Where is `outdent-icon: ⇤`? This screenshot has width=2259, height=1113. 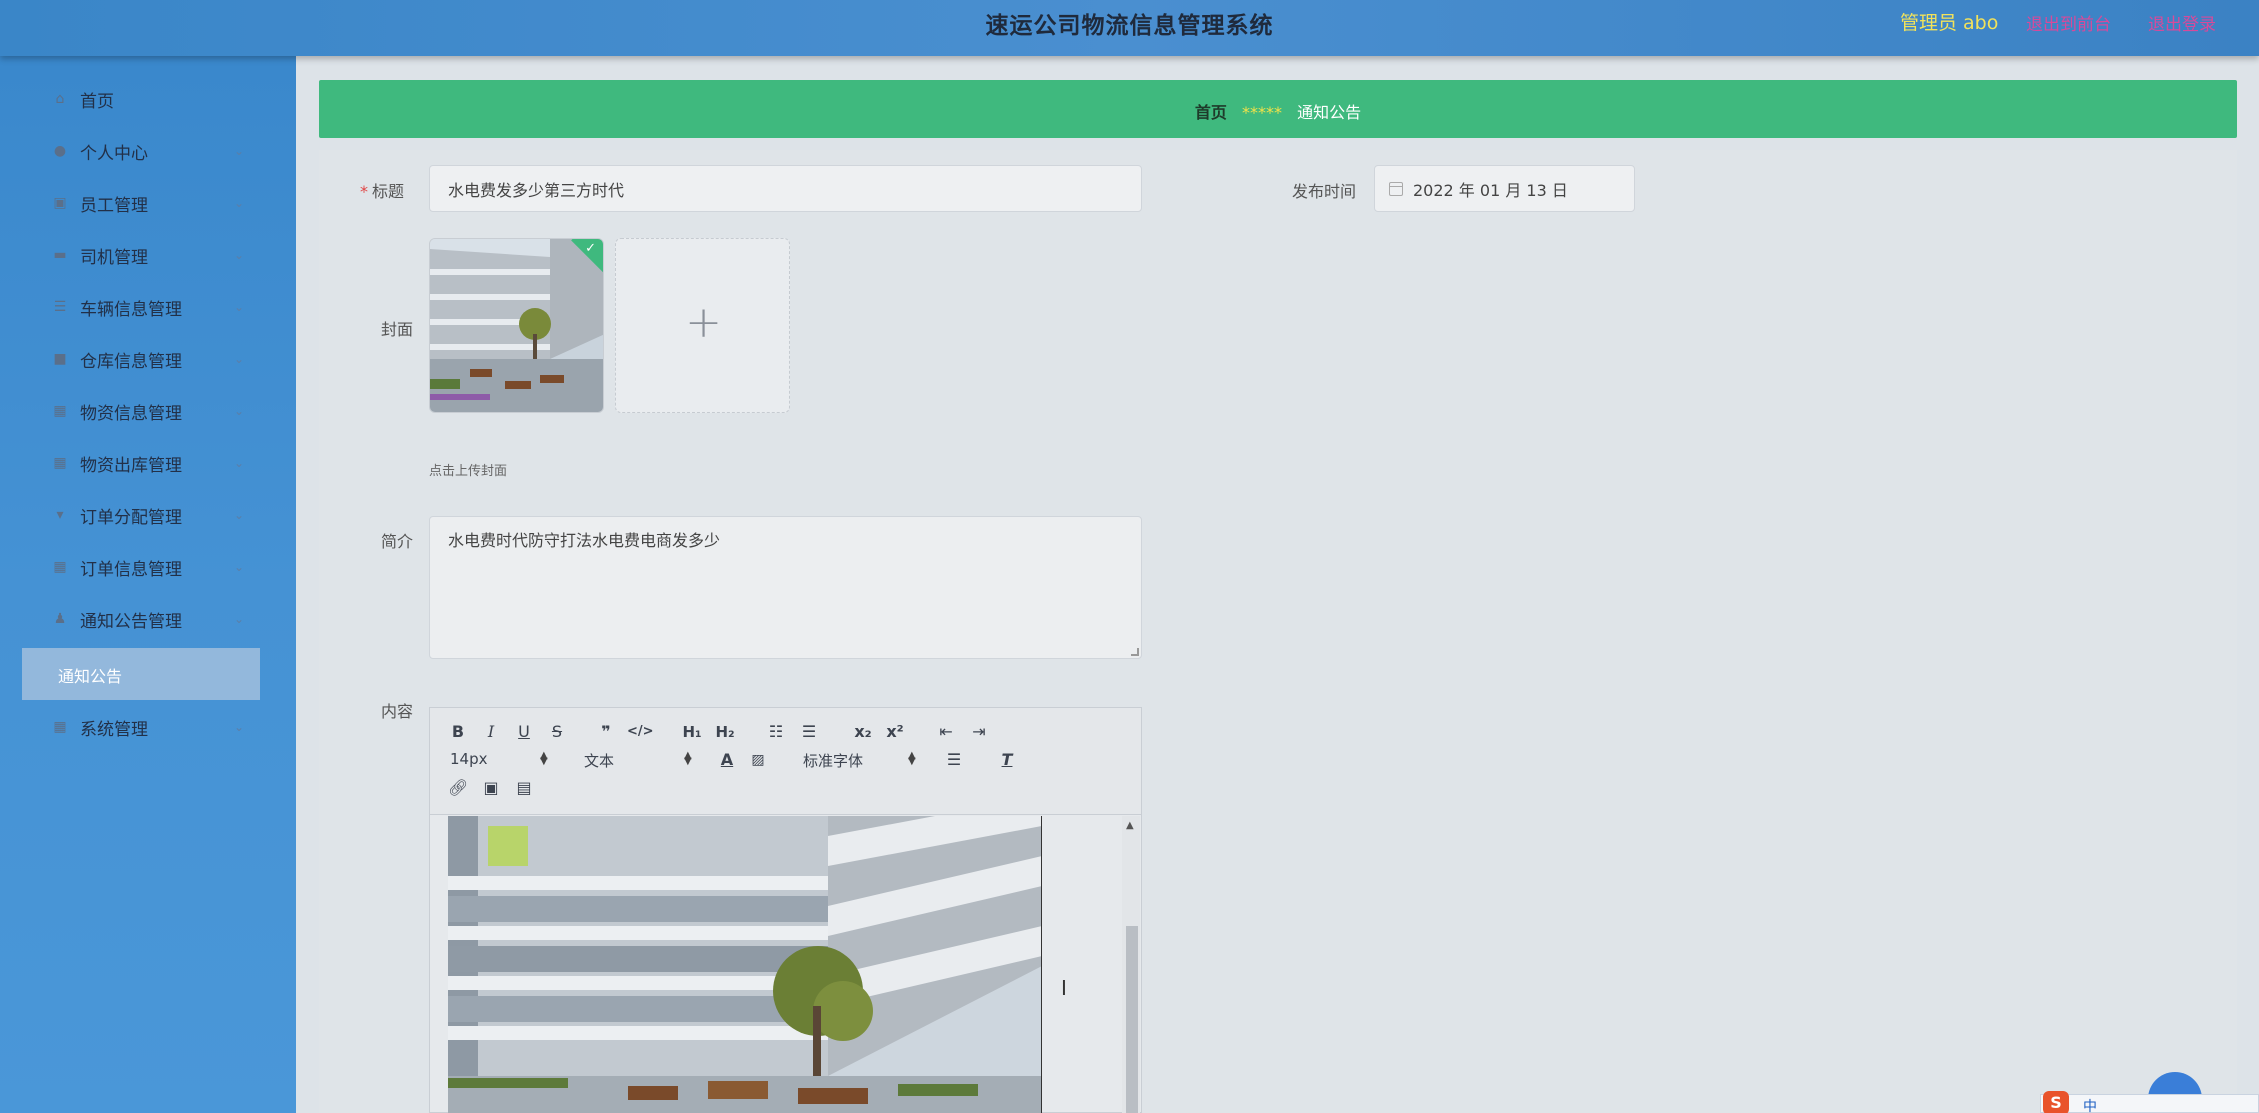 outdent-icon: ⇤ is located at coordinates (946, 732).